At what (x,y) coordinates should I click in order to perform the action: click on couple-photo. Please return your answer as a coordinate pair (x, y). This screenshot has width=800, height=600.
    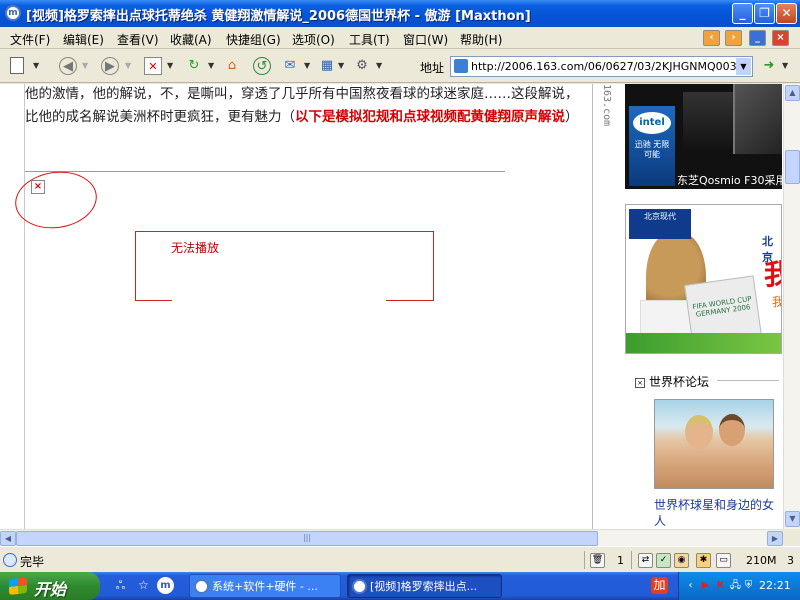
    Looking at the image, I should click on (714, 444).